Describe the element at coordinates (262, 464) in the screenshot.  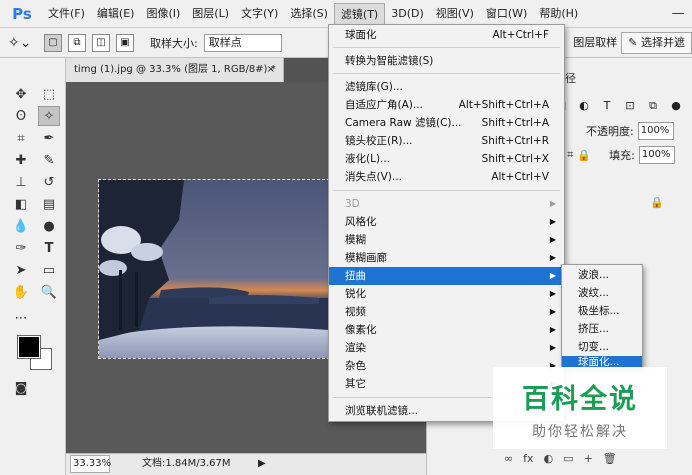
I see `status-menu-arrow-icon: ▶` at that location.